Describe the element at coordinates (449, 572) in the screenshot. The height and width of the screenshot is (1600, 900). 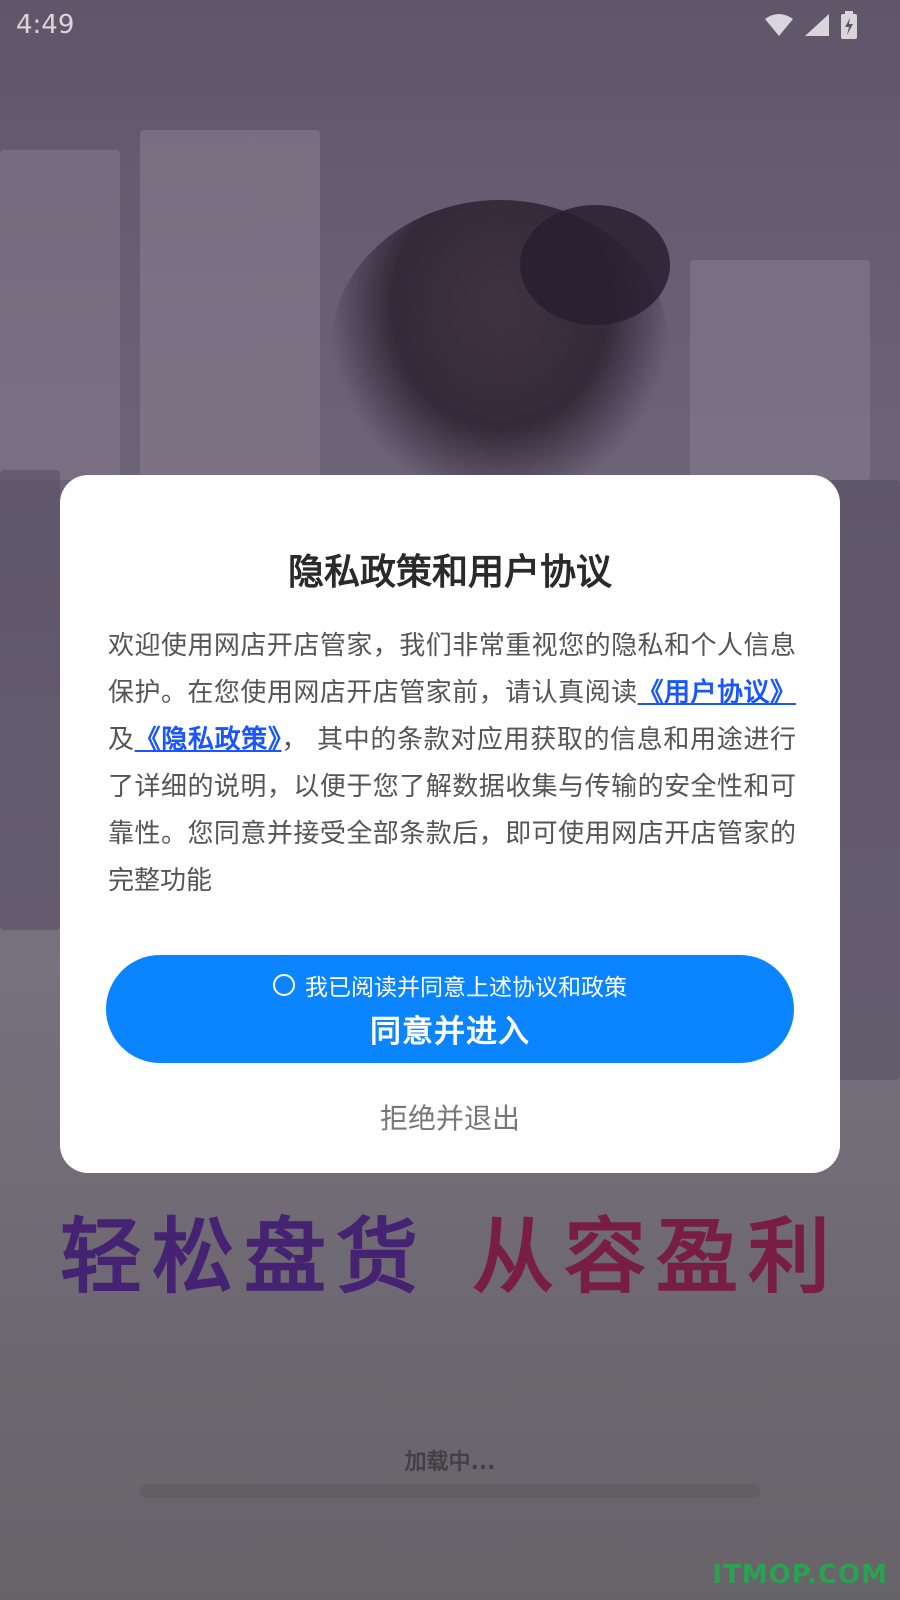
I see `dialog-title: 隐私政策和用户协议` at that location.